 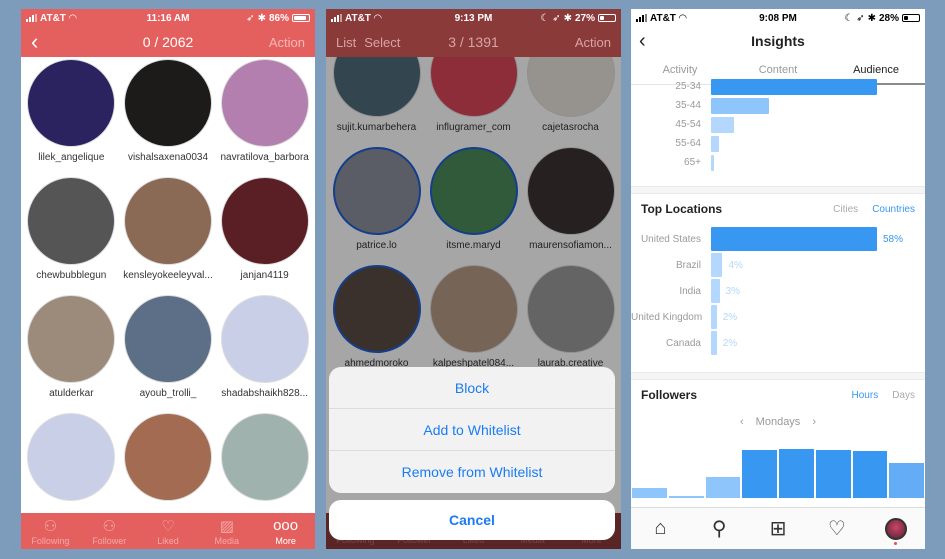 I want to click on bar-label: 55-64, so click(x=688, y=143).